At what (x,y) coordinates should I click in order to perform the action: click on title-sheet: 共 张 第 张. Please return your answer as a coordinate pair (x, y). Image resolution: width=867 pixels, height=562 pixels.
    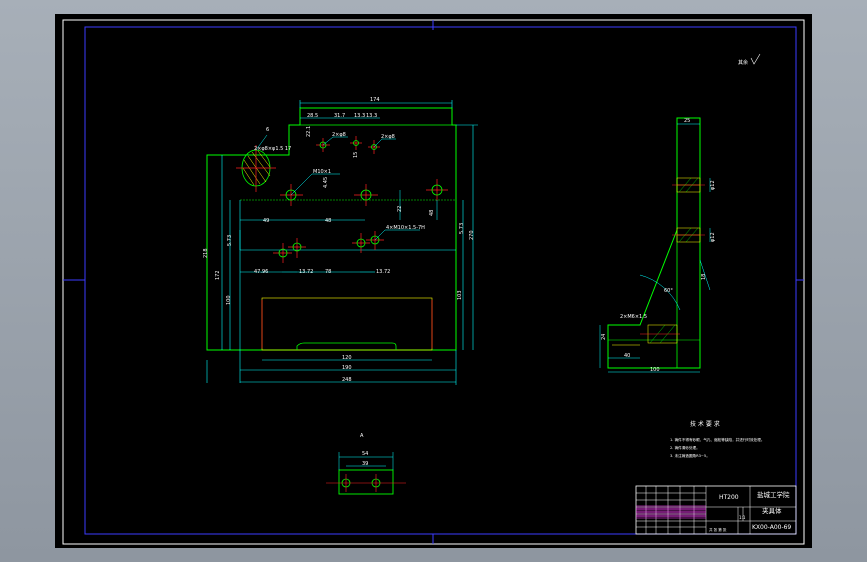
    Looking at the image, I should click on (718, 529).